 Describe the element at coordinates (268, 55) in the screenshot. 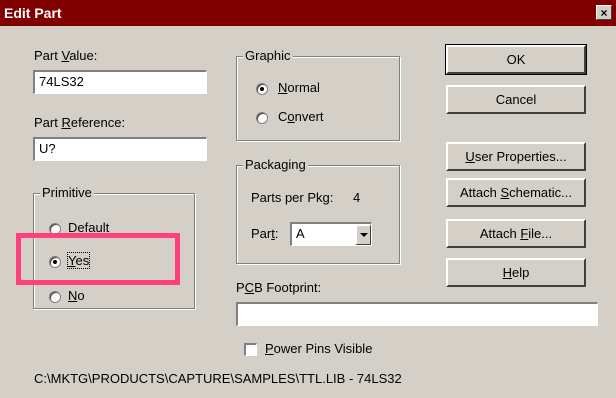

I see `graphic-legend: Graphic` at that location.